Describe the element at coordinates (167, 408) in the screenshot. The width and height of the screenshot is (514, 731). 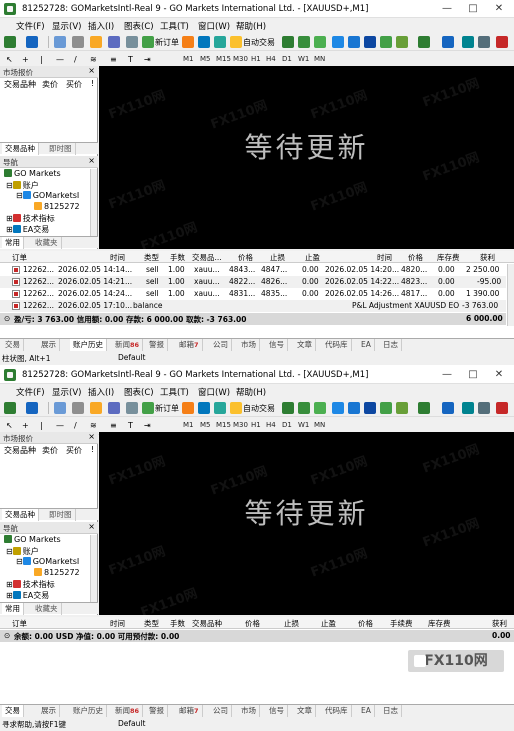
I see `new-order-button: 新订单` at that location.